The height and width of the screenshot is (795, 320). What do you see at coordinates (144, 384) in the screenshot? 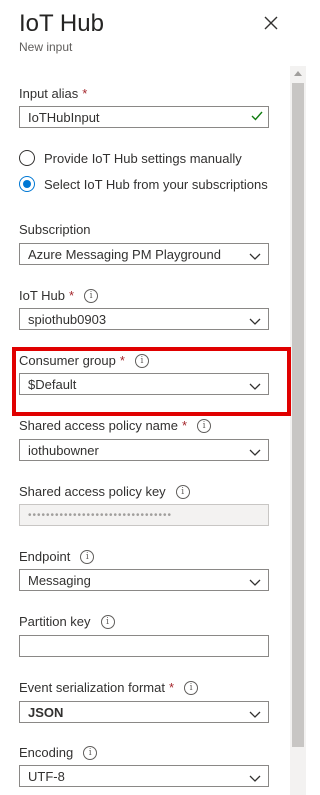
I see `consumer-group-dropdown: $Default` at bounding box center [144, 384].